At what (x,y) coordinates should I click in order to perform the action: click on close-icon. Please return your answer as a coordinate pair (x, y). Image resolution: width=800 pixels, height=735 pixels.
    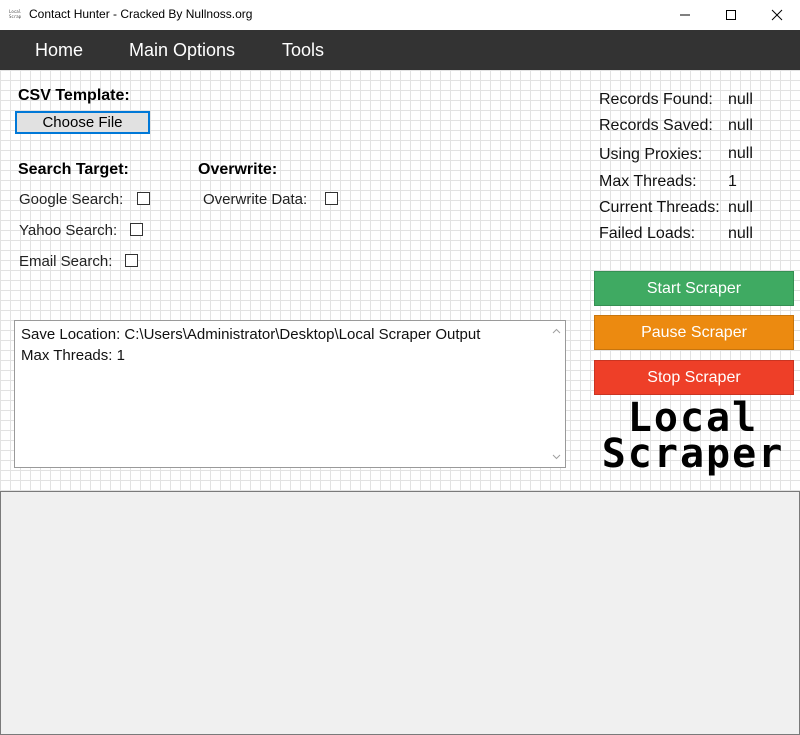
    Looking at the image, I should click on (777, 15).